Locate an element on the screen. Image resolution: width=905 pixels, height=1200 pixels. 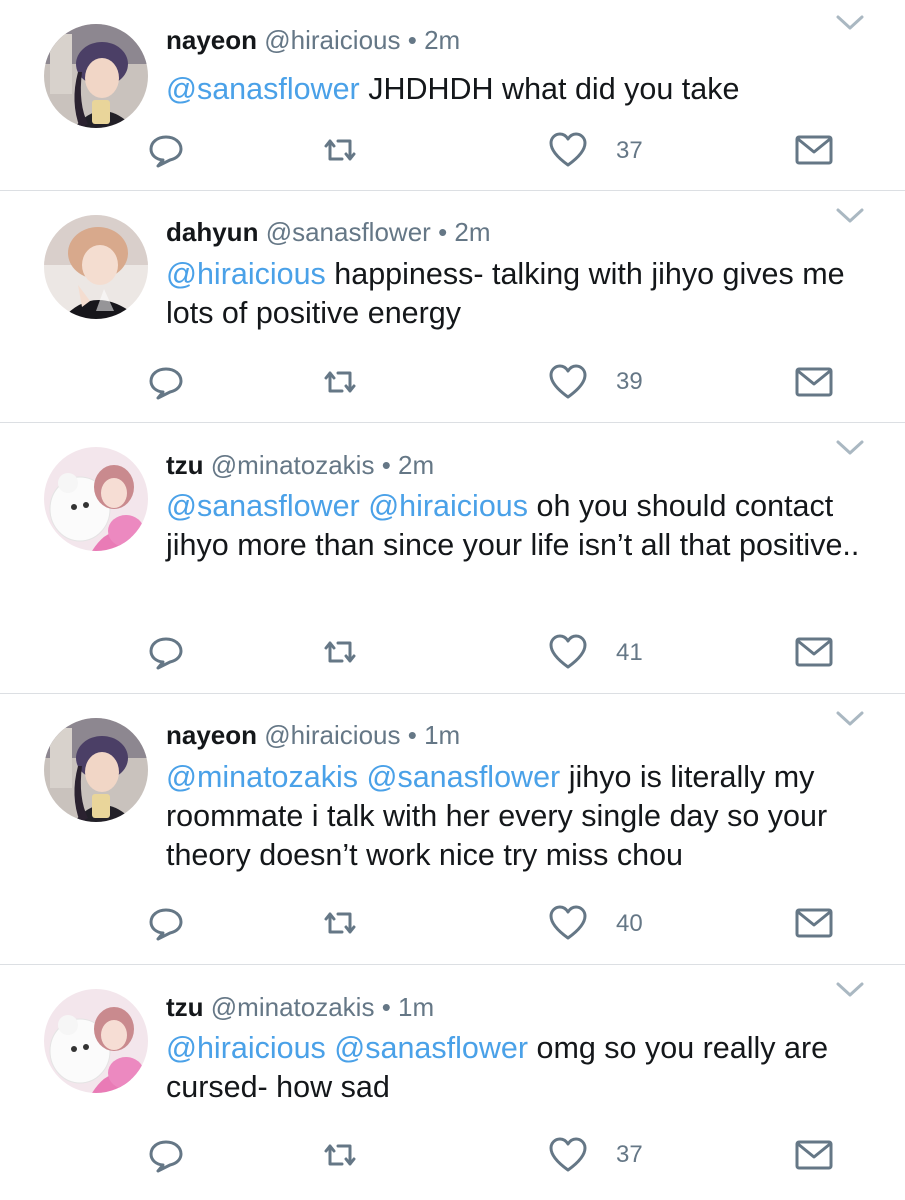
tweet-header: nayeon @hiraicious • 2m is located at coordinates (313, 40).